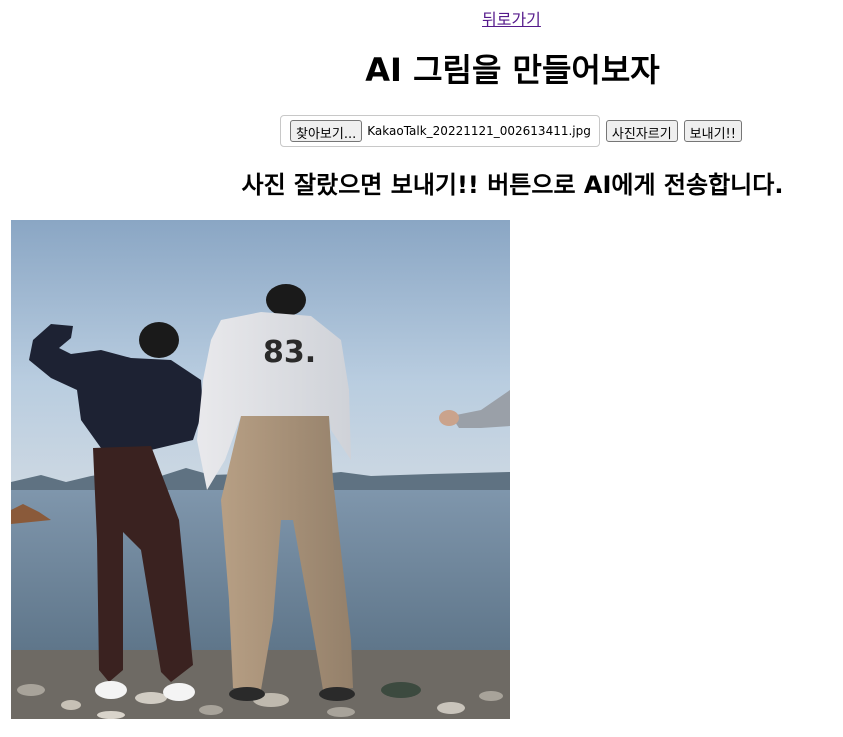 This screenshot has width=843, height=737. What do you see at coordinates (641, 130) in the screenshot?
I see `crop-photo-button: 사진자르기` at bounding box center [641, 130].